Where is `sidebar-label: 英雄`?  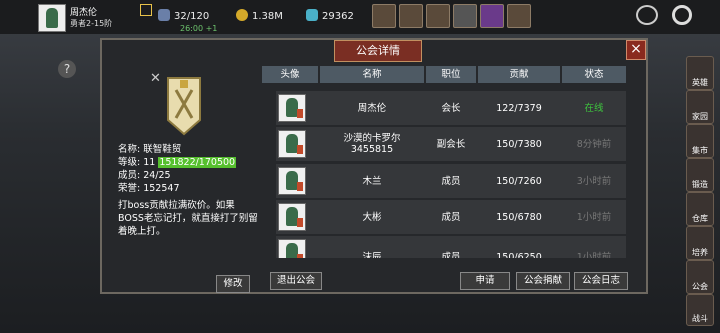 sidebar-label: 英雄 is located at coordinates (700, 82).